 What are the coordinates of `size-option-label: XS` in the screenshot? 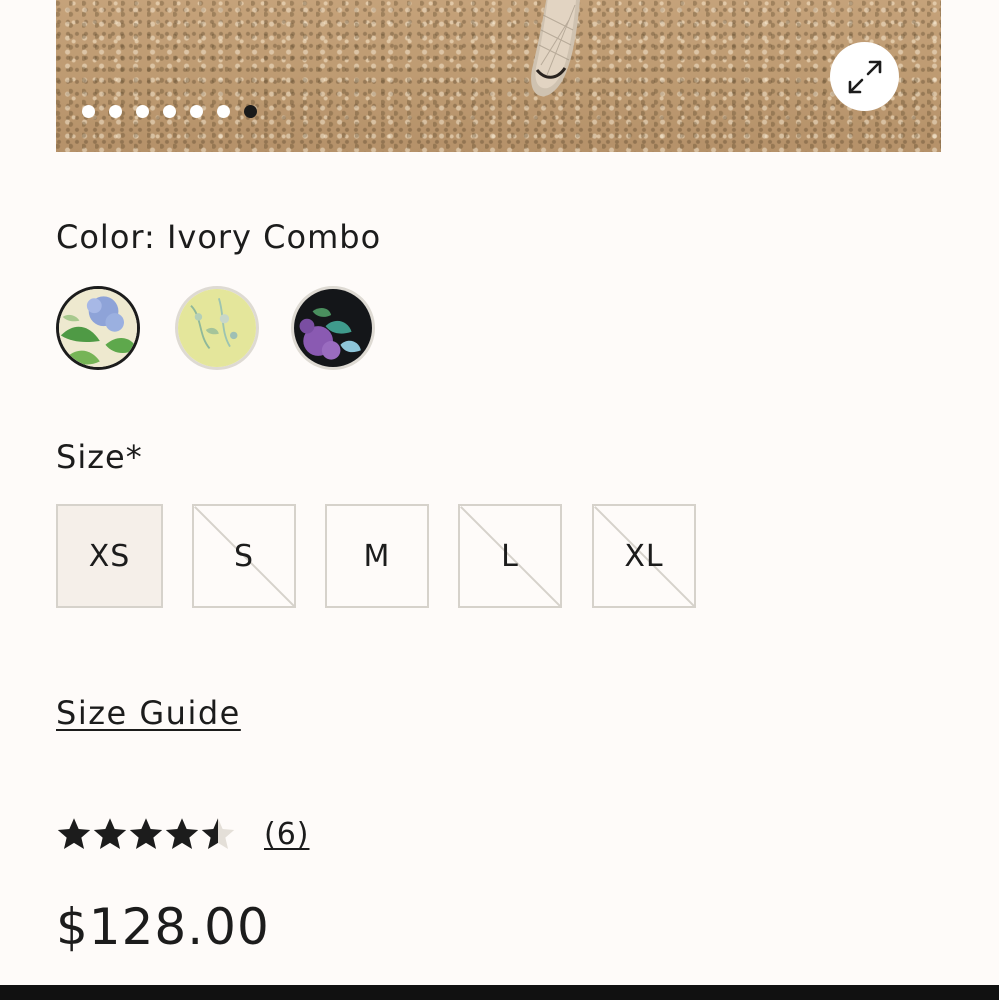 It's located at (109, 556).